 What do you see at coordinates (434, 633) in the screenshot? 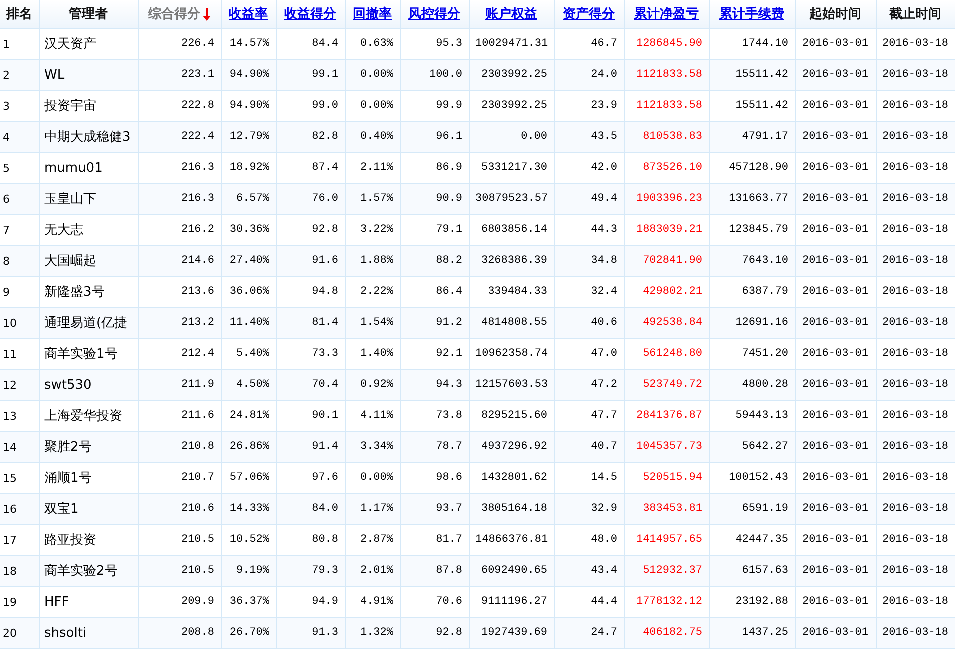
I see `table-cell: 92.8` at bounding box center [434, 633].